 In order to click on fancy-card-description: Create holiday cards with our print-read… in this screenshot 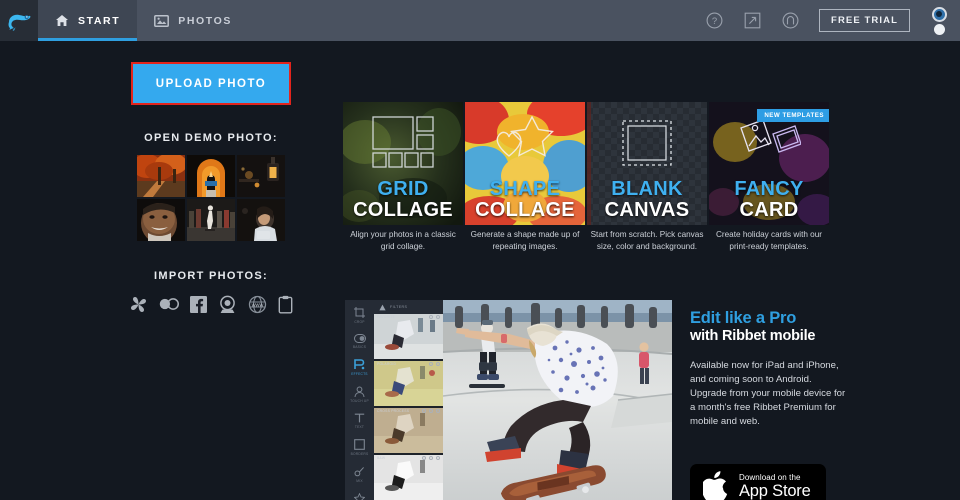, I will do `click(769, 240)`.